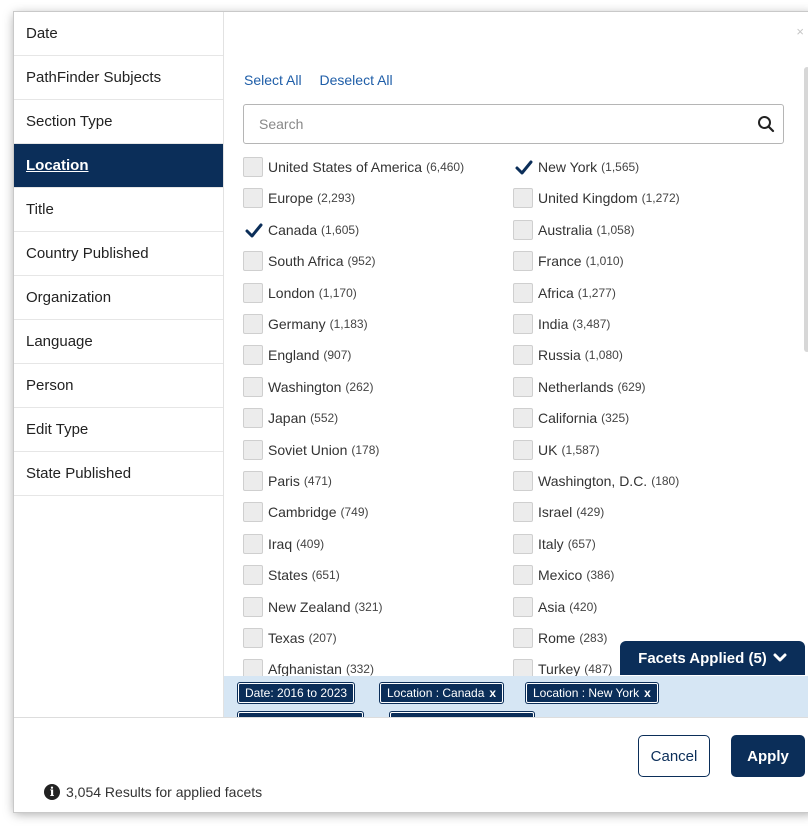 This screenshot has width=808, height=826. Describe the element at coordinates (118, 122) in the screenshot. I see `sidebar-item-section-type: Section Type` at that location.